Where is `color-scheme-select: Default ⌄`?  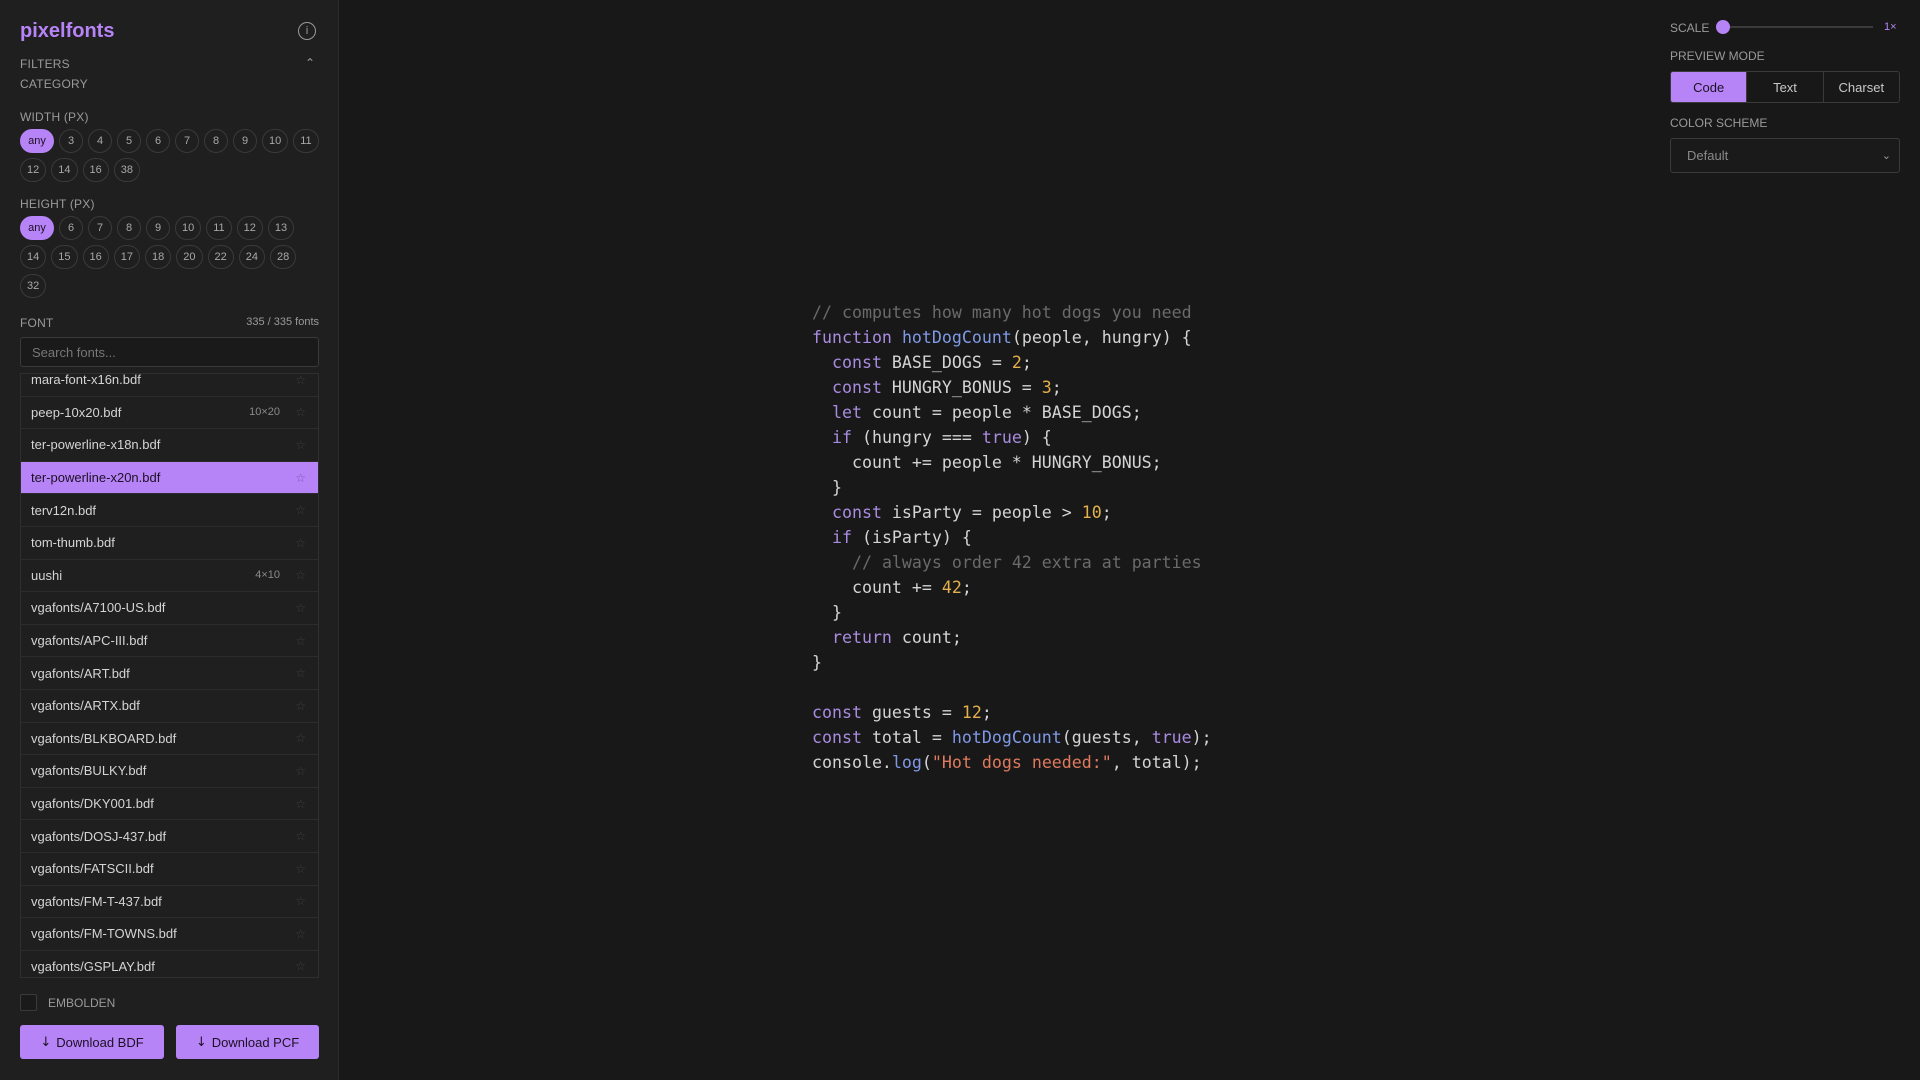 color-scheme-select: Default ⌄ is located at coordinates (1785, 155).